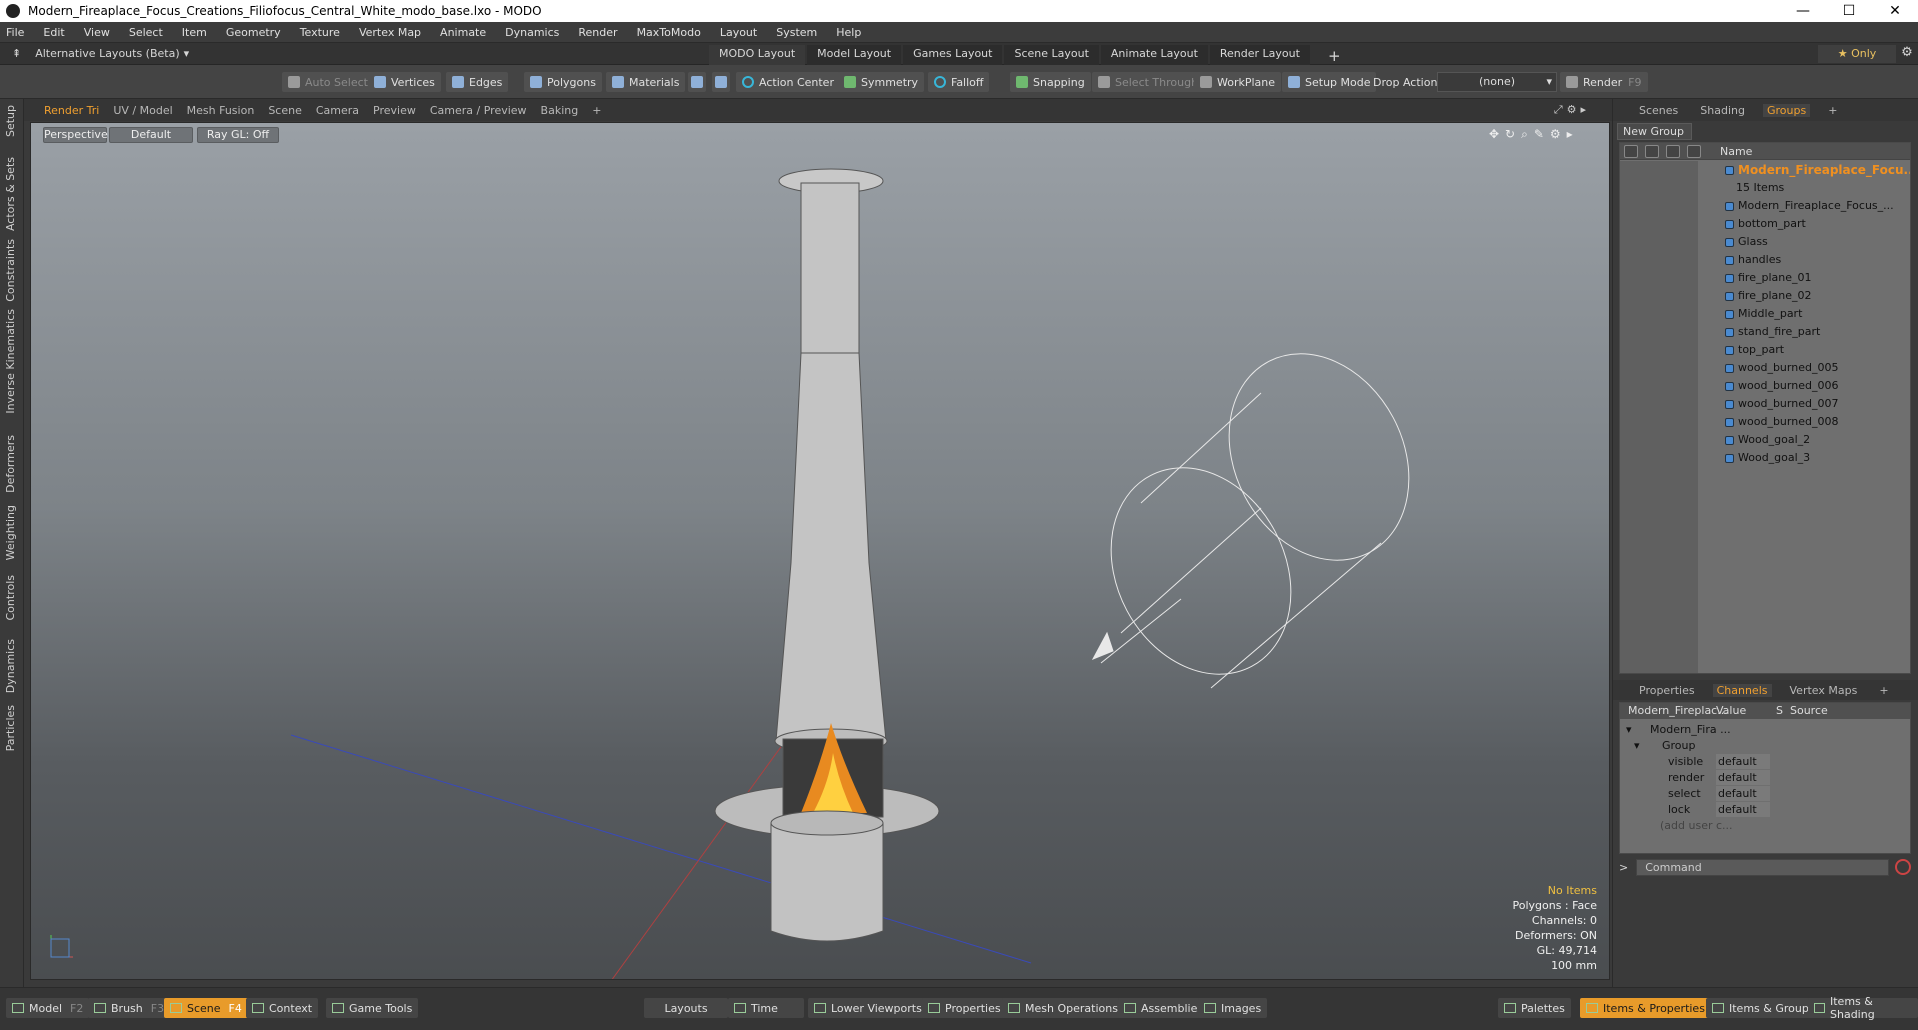 The width and height of the screenshot is (1918, 1030). What do you see at coordinates (253, 32) in the screenshot?
I see `menu-geometry: Geometry` at bounding box center [253, 32].